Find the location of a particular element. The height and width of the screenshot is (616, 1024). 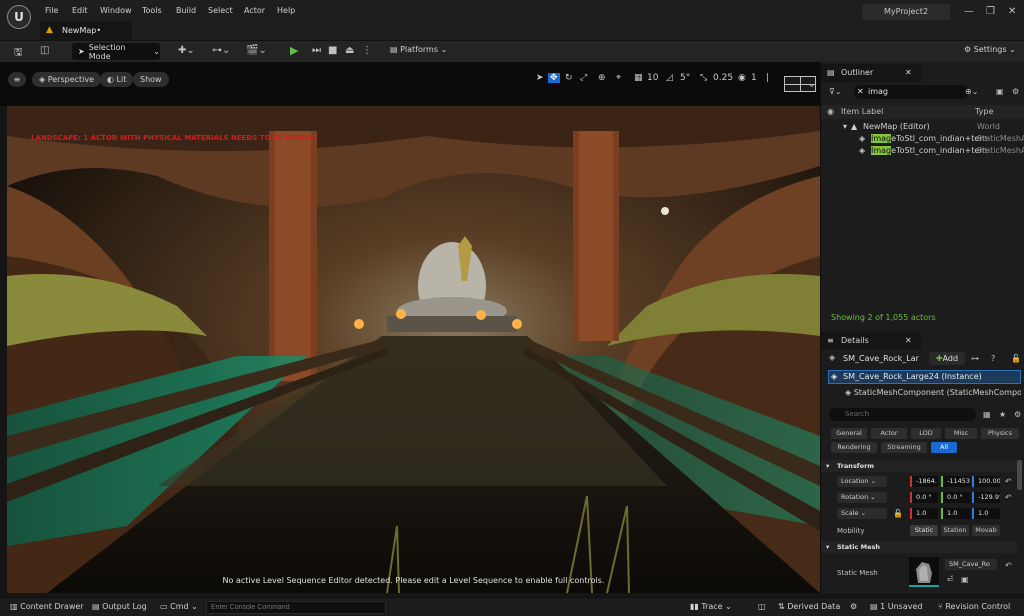

favorite-star-icon: ★ is located at coordinates (1002, 414).